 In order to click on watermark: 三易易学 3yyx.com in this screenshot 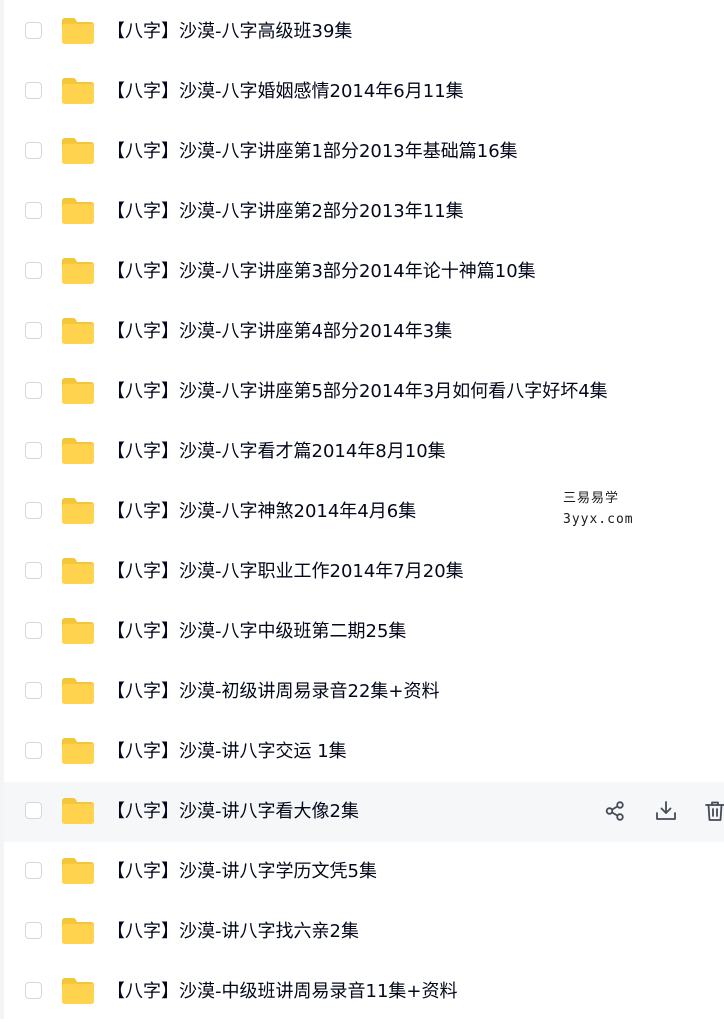, I will do `click(598, 509)`.